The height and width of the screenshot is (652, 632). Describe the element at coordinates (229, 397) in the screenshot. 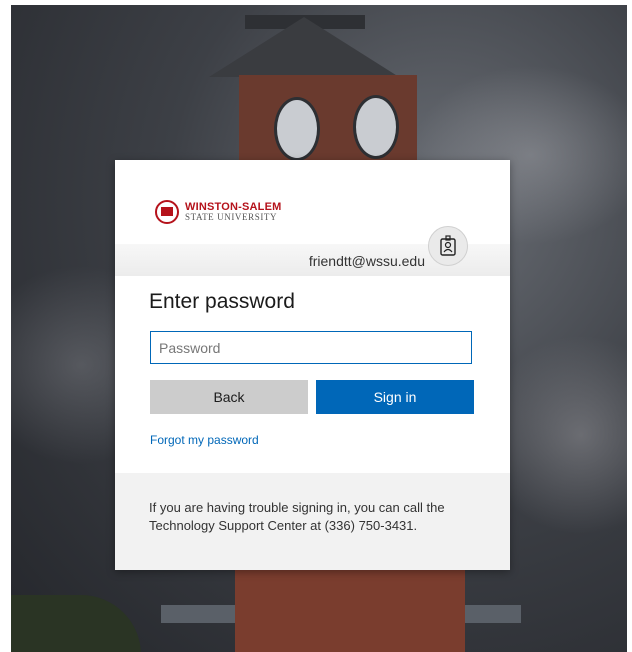

I see `back-button: Back` at that location.